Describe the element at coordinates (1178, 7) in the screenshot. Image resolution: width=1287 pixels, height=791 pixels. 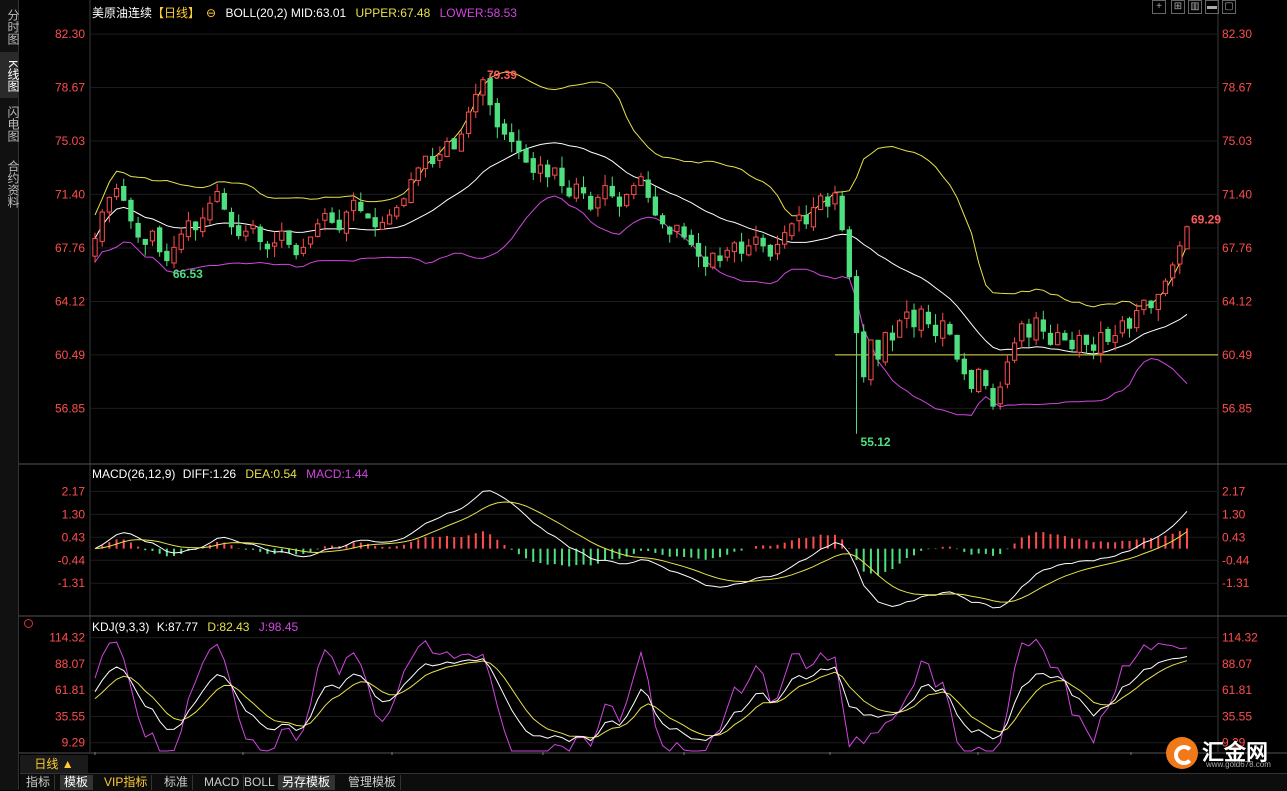
I see `zoom-icon: ⊞` at that location.